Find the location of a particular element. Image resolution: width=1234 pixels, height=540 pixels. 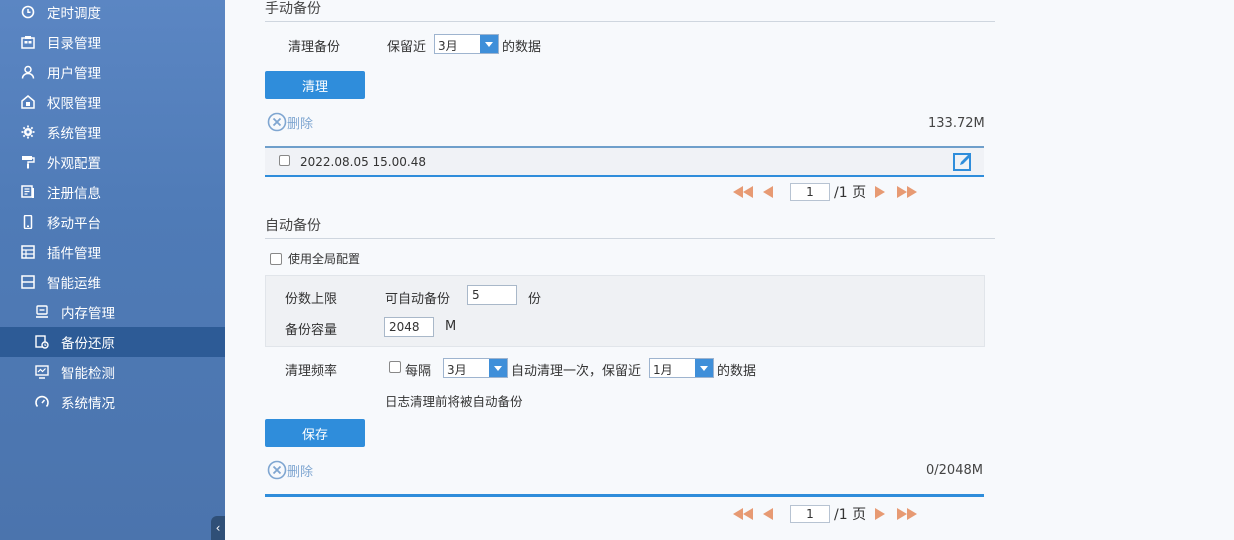

permission-icon is located at coordinates (28, 102).